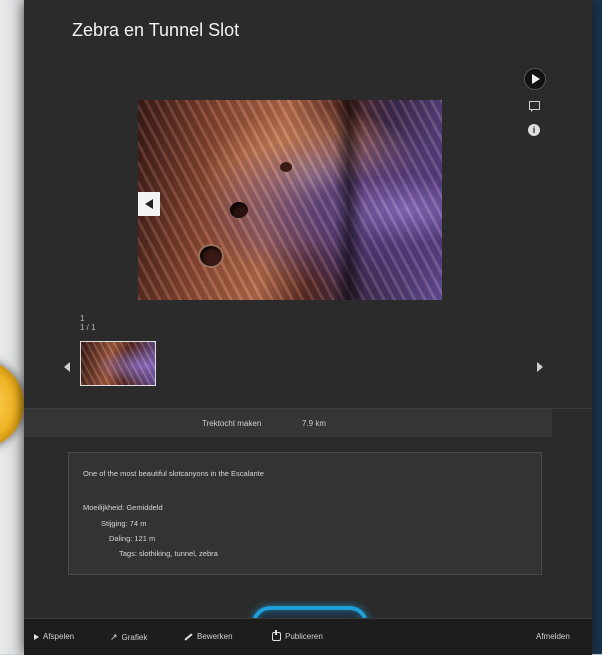 The image size is (602, 655). I want to click on logout-label: Afmelden, so click(553, 636).